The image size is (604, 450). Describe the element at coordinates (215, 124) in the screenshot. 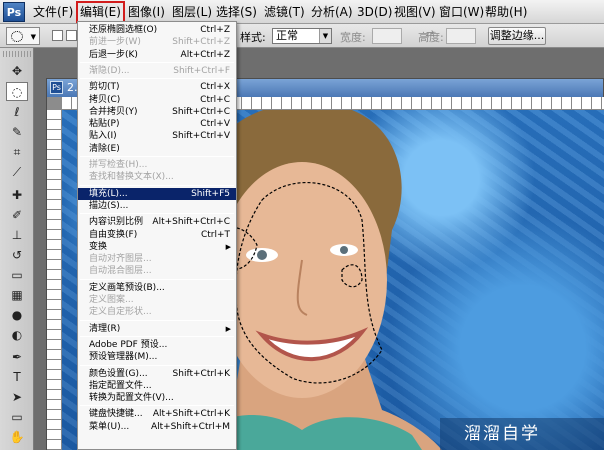

I see `menu-item-shortcut: Ctrl+V` at that location.